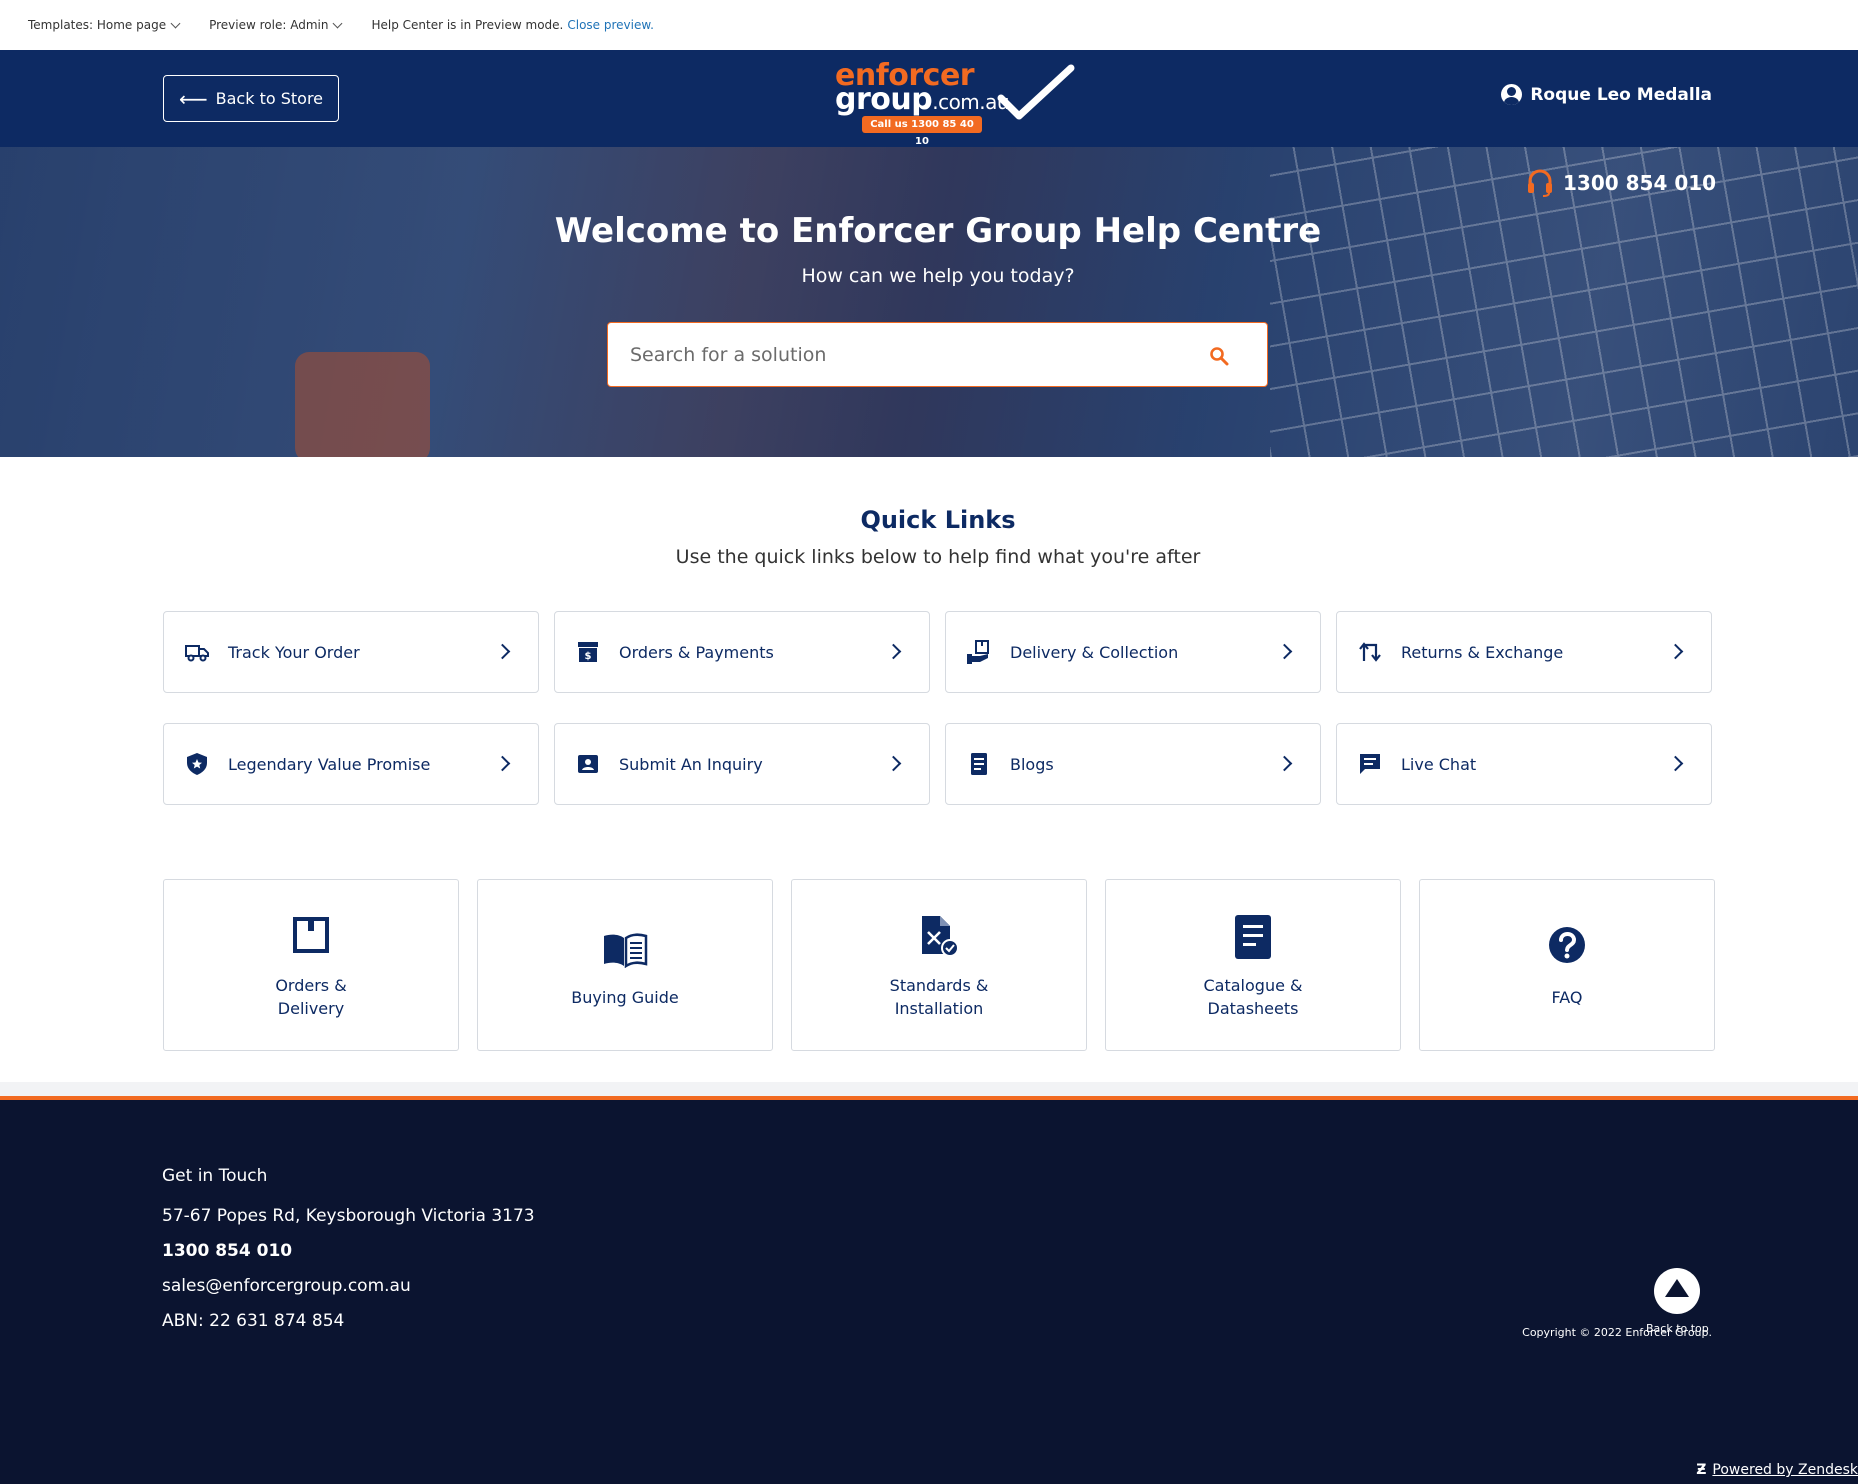 The image size is (1858, 1484). Describe the element at coordinates (1540, 183) in the screenshot. I see `headset-icon` at that location.